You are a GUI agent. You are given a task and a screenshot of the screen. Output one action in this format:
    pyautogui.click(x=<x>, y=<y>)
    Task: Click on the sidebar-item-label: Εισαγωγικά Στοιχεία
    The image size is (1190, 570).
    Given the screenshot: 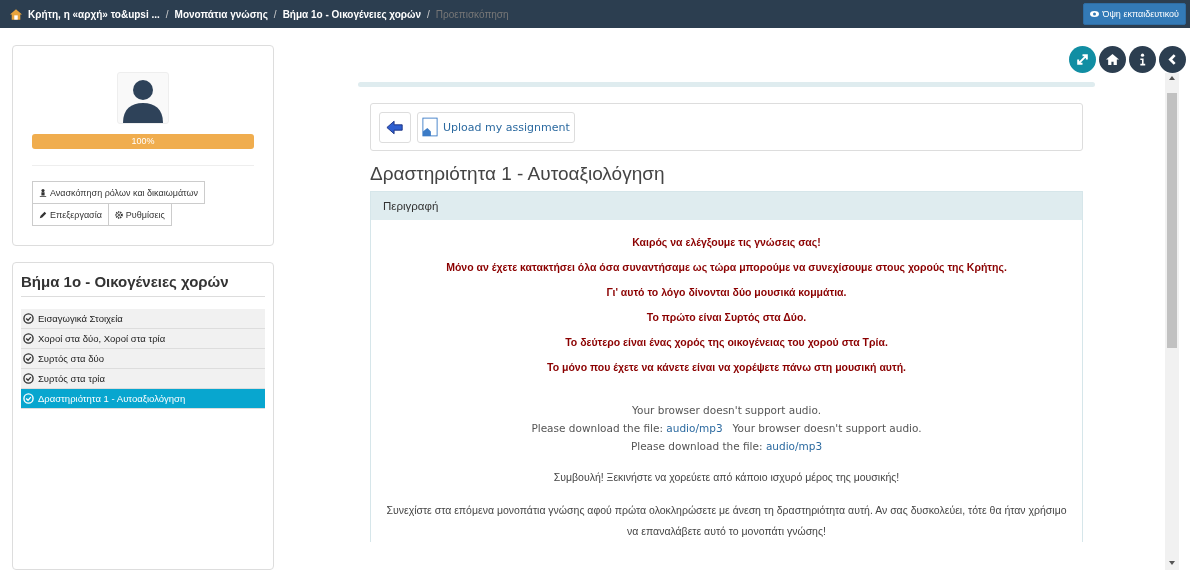 What is the action you would take?
    pyautogui.click(x=80, y=318)
    